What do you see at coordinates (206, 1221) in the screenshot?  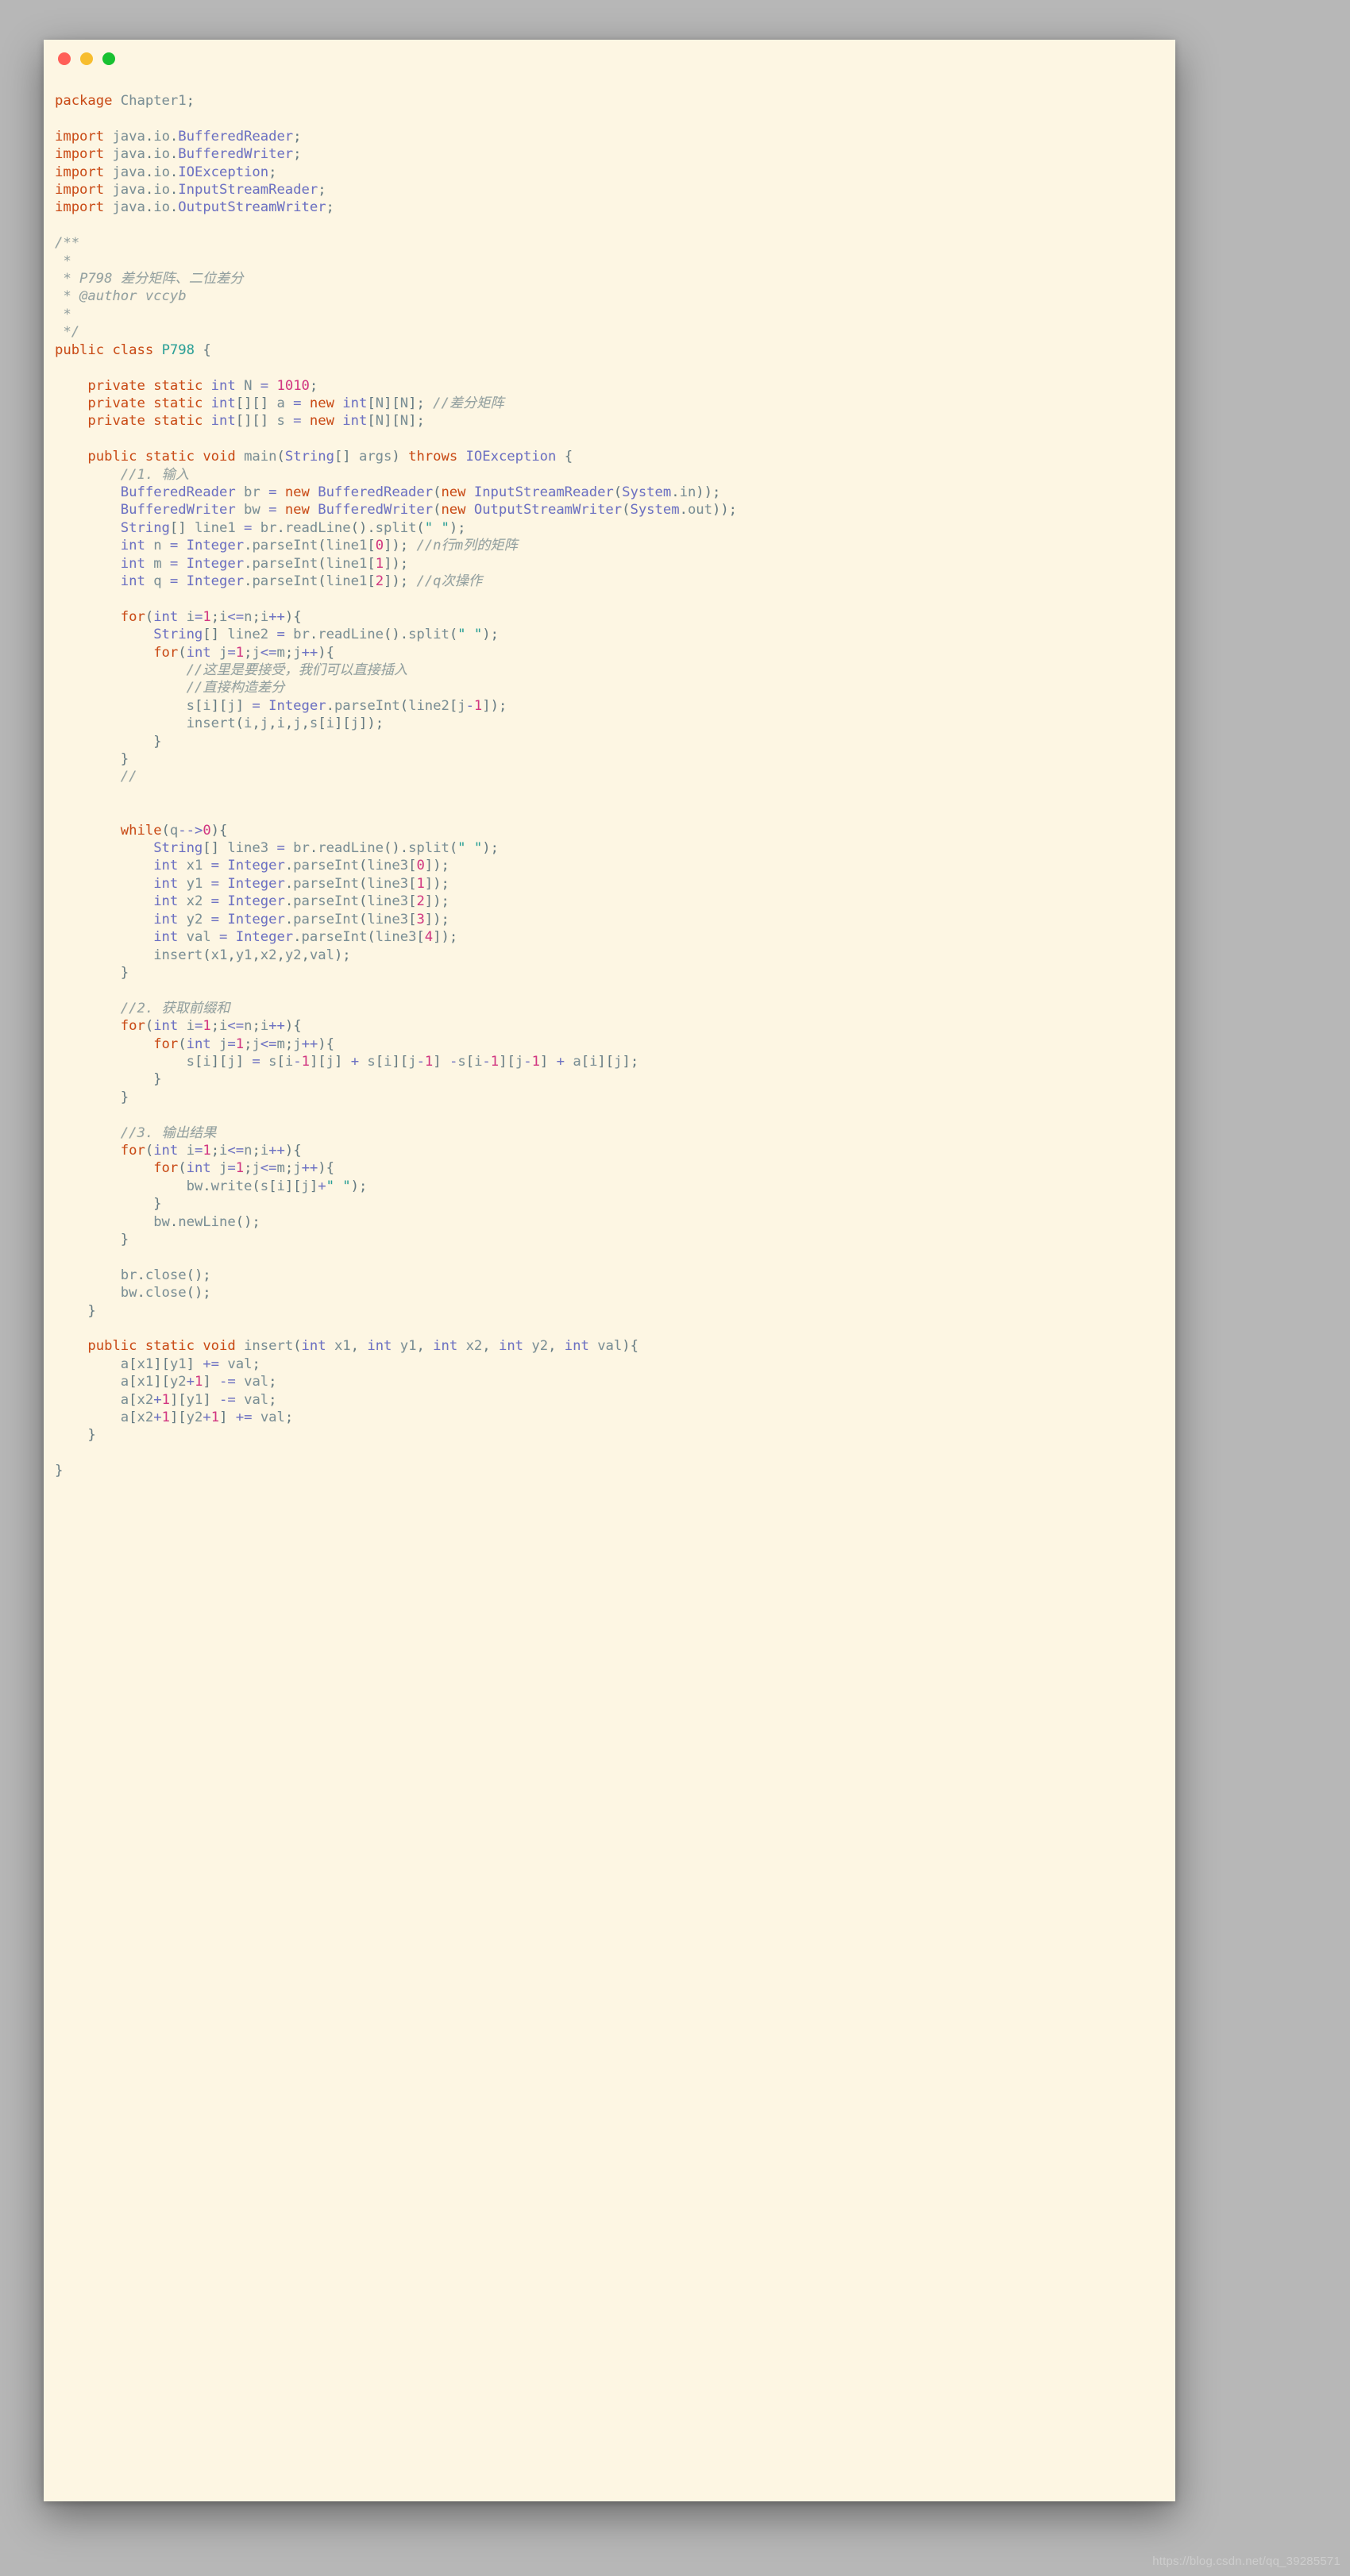 I see `code-line: bw.newLine();` at bounding box center [206, 1221].